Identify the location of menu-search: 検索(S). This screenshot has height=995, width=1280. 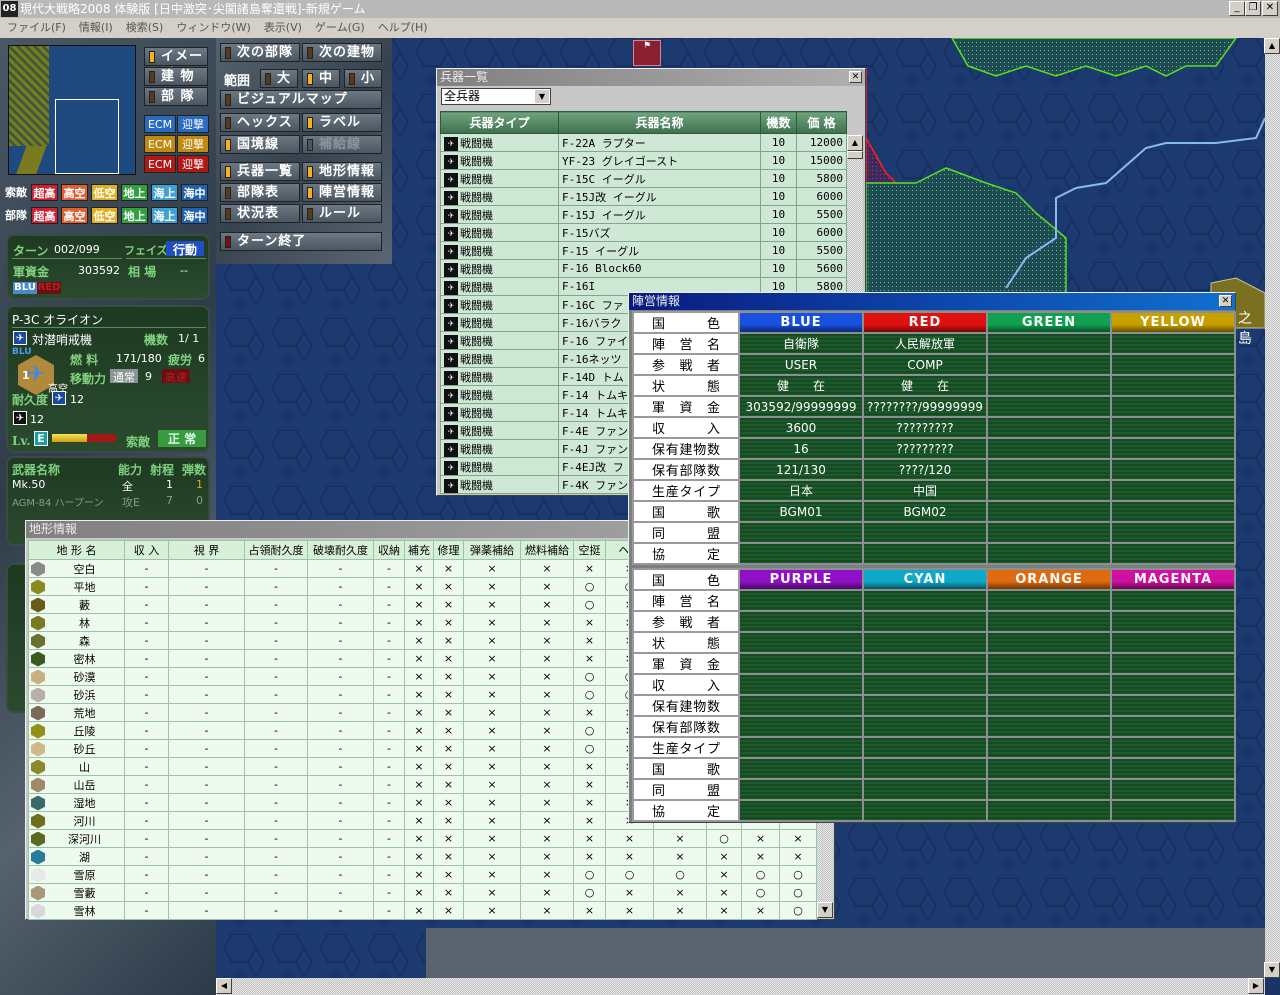
(148, 28).